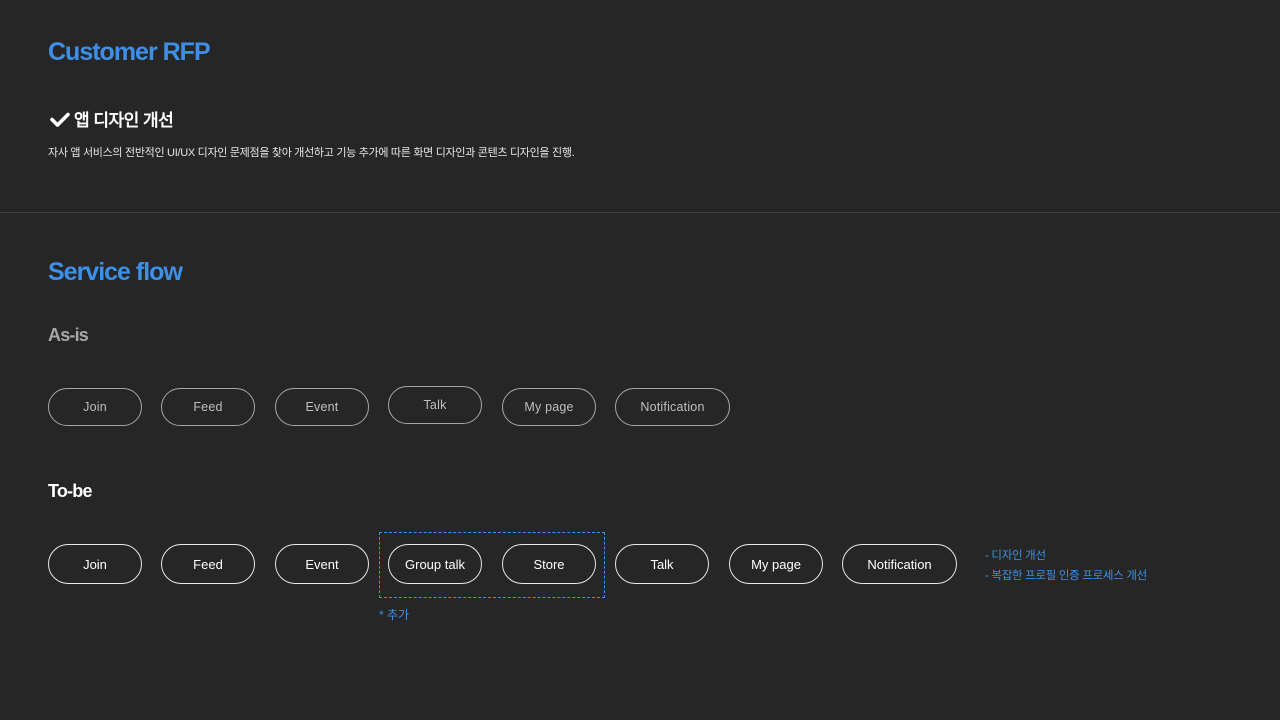 The image size is (1280, 720). I want to click on service-flow-title: Service flow, so click(115, 272).